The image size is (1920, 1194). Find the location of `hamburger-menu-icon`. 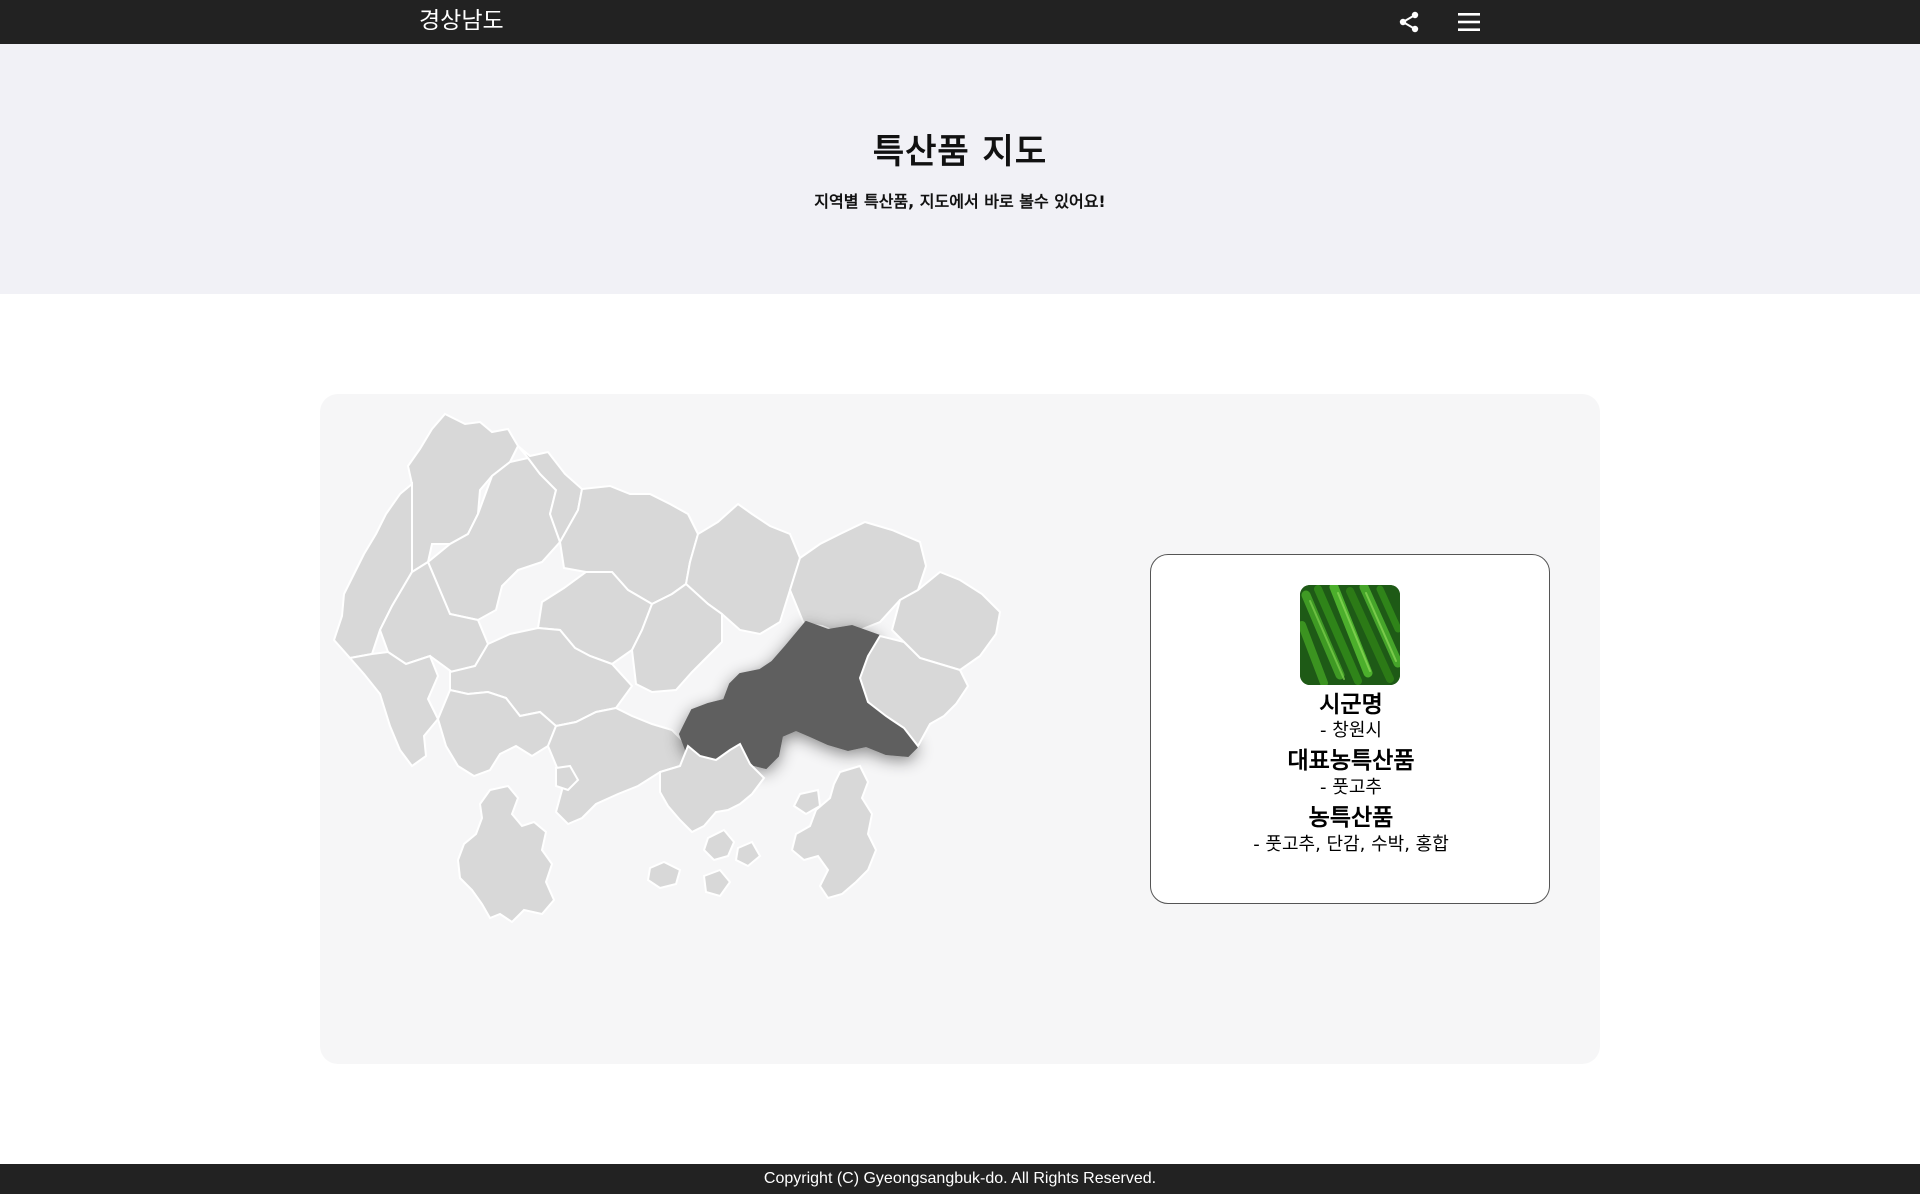

hamburger-menu-icon is located at coordinates (1469, 22).